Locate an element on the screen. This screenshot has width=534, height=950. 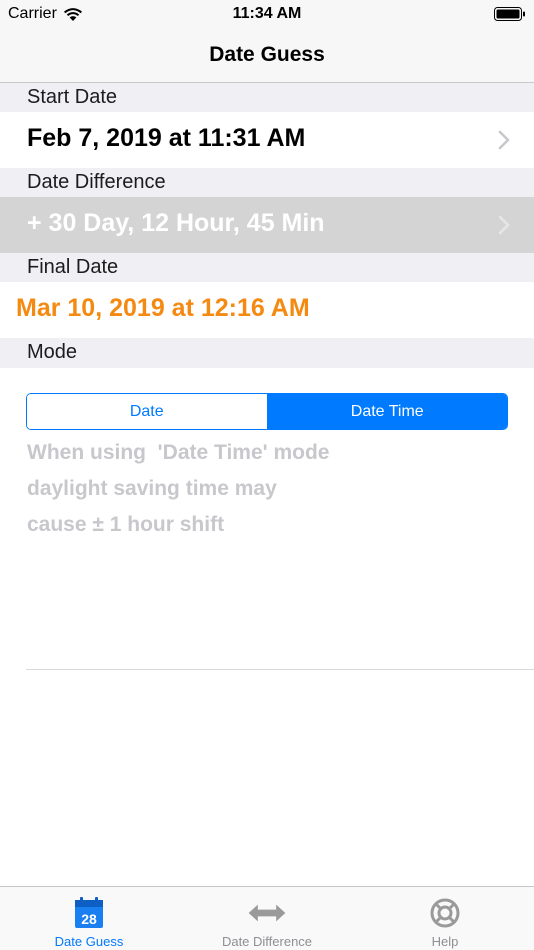
date-difference-header-label: Date Difference is located at coordinates (96, 182).